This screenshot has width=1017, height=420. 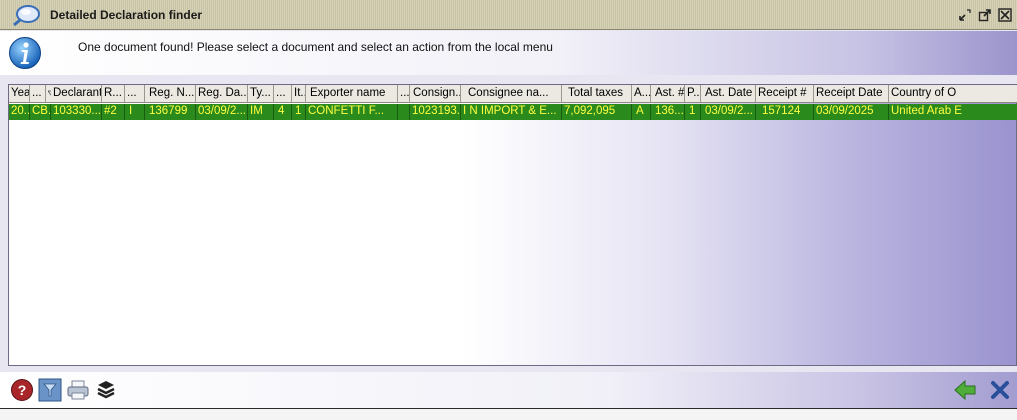 I want to click on col-header-exporter-name: Exporter name, so click(x=352, y=94).